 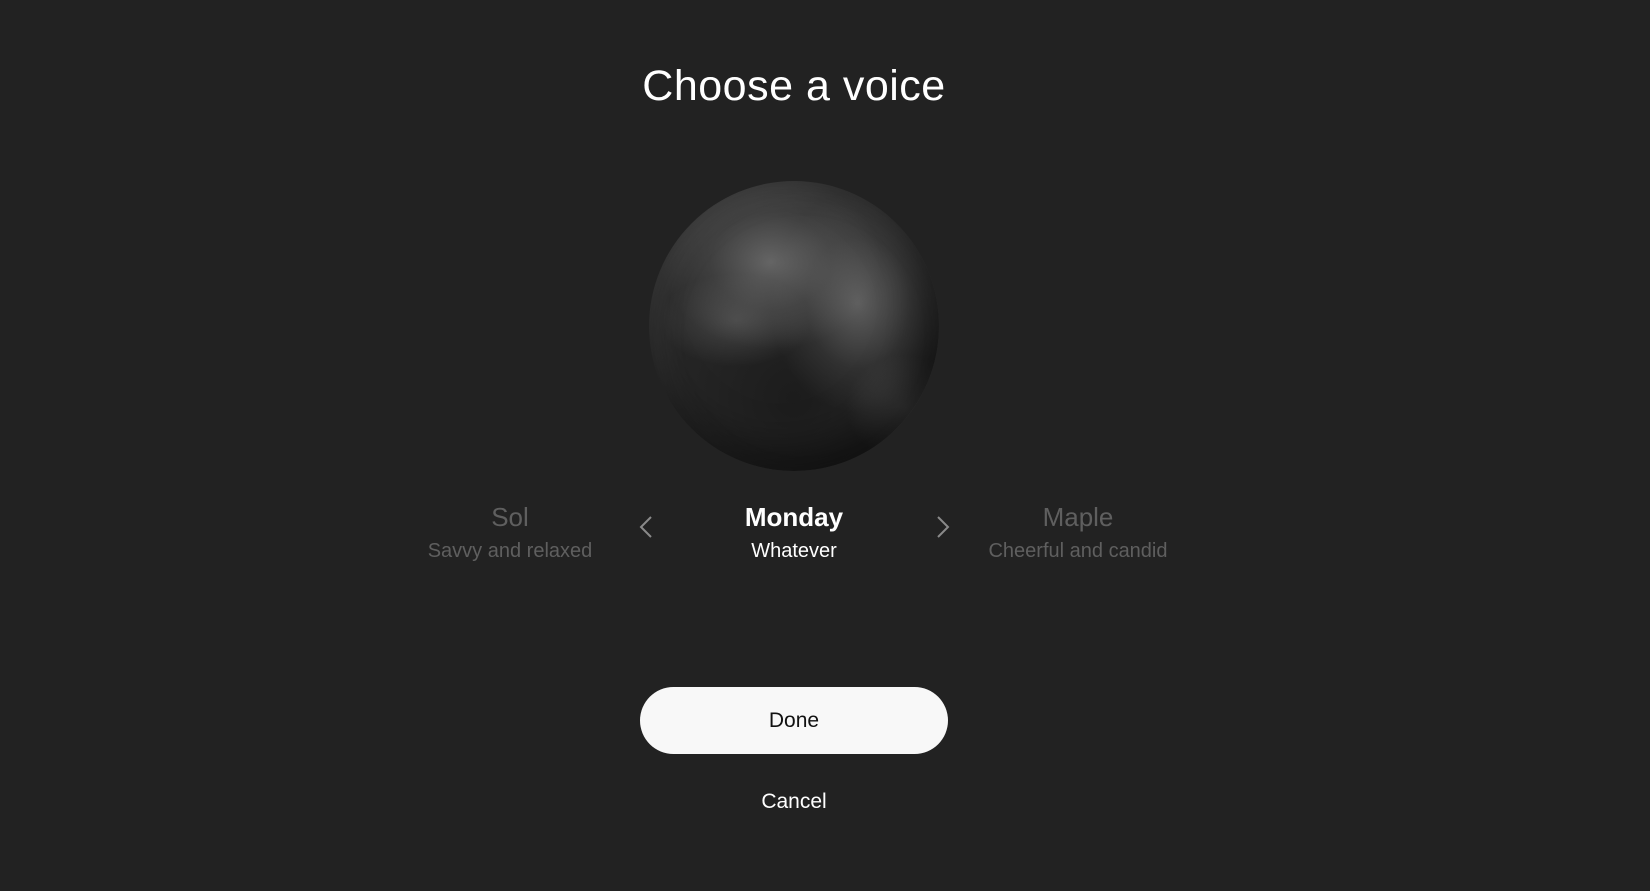 I want to click on voice-description: Cheerful and candid, so click(x=1078, y=551).